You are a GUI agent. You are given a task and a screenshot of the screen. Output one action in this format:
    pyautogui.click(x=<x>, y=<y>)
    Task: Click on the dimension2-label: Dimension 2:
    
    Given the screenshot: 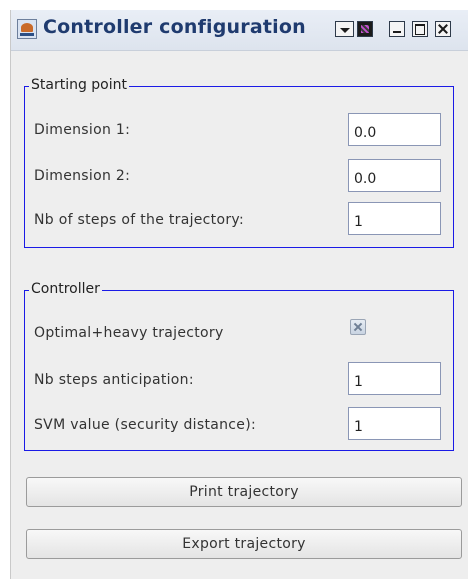 What is the action you would take?
    pyautogui.click(x=82, y=176)
    